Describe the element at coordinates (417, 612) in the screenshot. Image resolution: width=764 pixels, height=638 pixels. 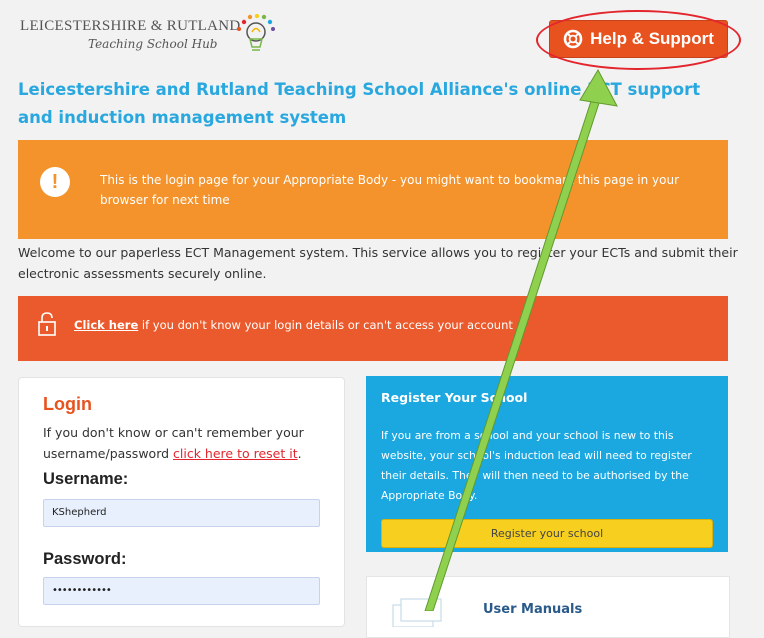
I see `manual-icon` at that location.